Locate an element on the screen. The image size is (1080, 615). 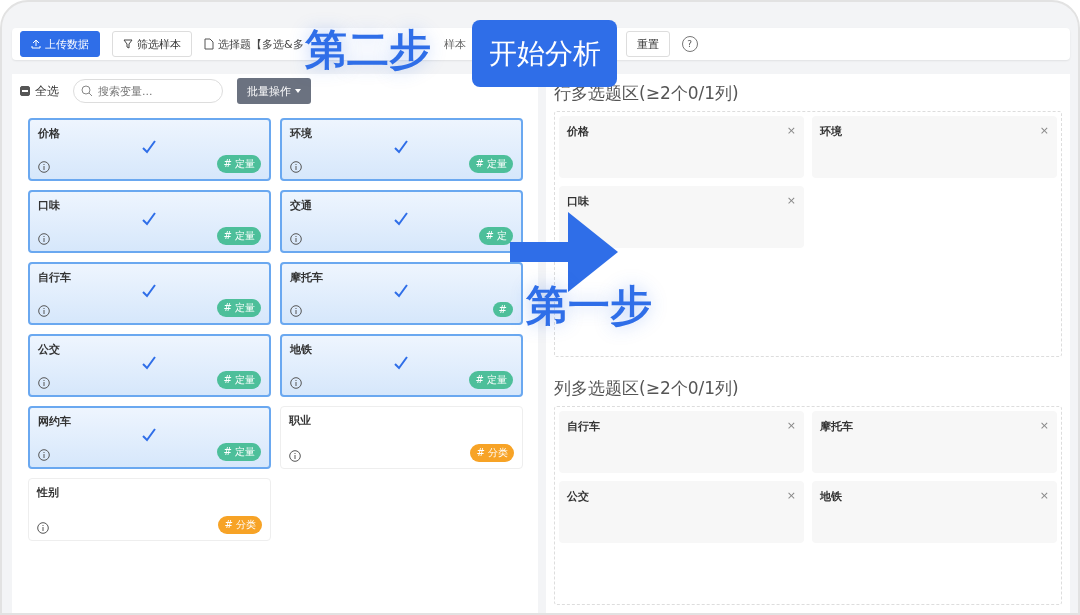
variable-card: 口味 # 定量 is located at coordinates (149, 221).